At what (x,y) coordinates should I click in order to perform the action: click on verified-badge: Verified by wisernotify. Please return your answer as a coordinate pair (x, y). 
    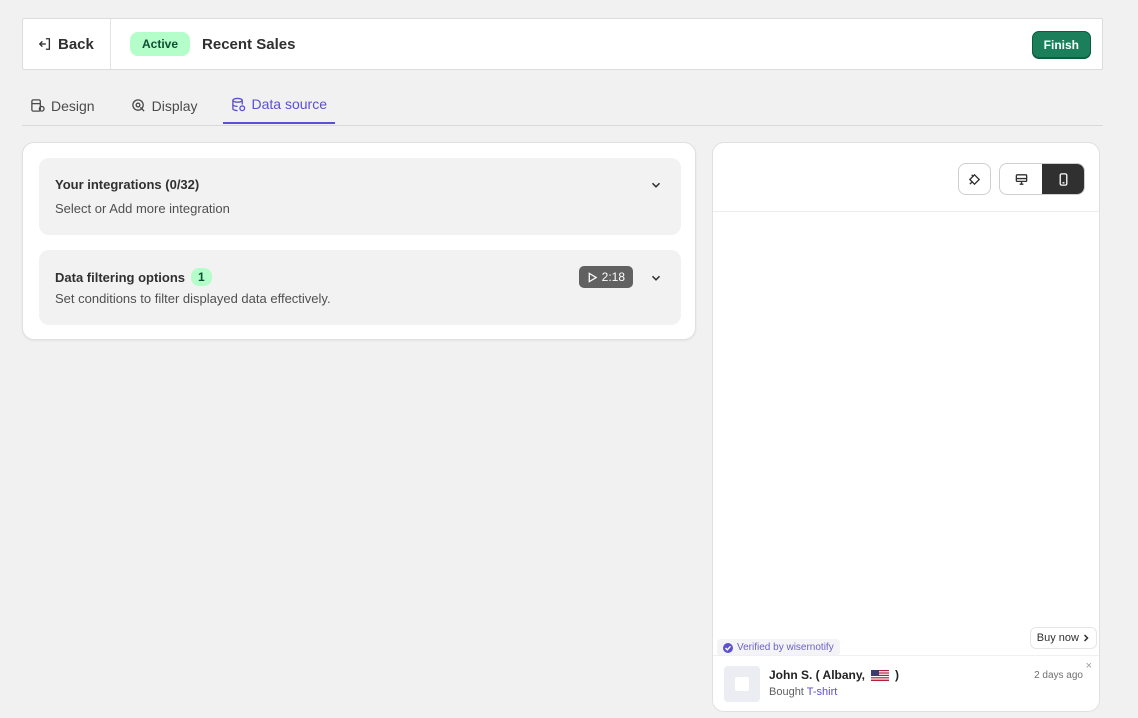
    Looking at the image, I should click on (778, 647).